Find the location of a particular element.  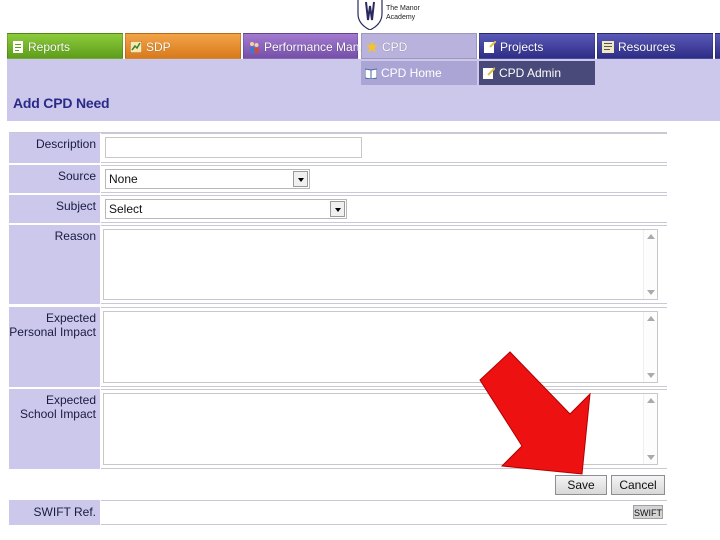

logo-line-2: Academy is located at coordinates (401, 17).